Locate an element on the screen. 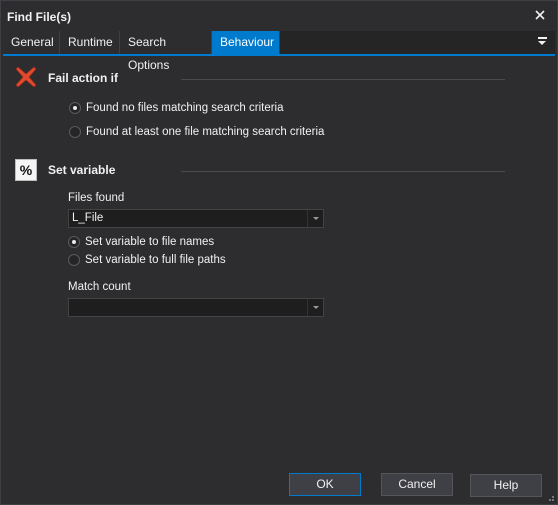  tab-overflow-menu-icon is located at coordinates (543, 42).